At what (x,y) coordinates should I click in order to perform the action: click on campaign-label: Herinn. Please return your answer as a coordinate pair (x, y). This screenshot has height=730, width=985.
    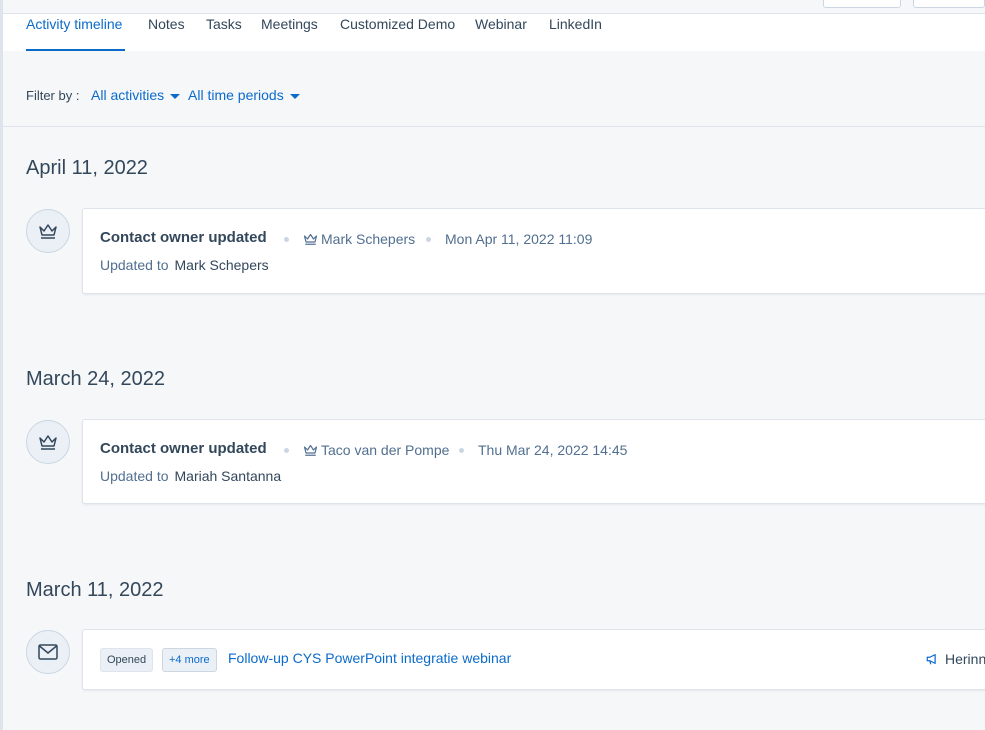
    Looking at the image, I should click on (965, 659).